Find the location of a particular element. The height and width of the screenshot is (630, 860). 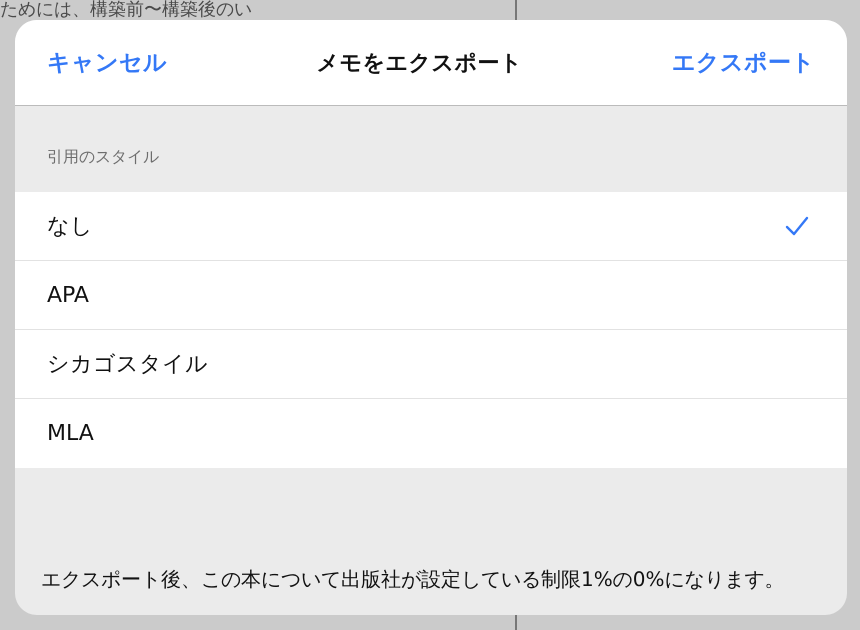

option-label: なし is located at coordinates (70, 227).